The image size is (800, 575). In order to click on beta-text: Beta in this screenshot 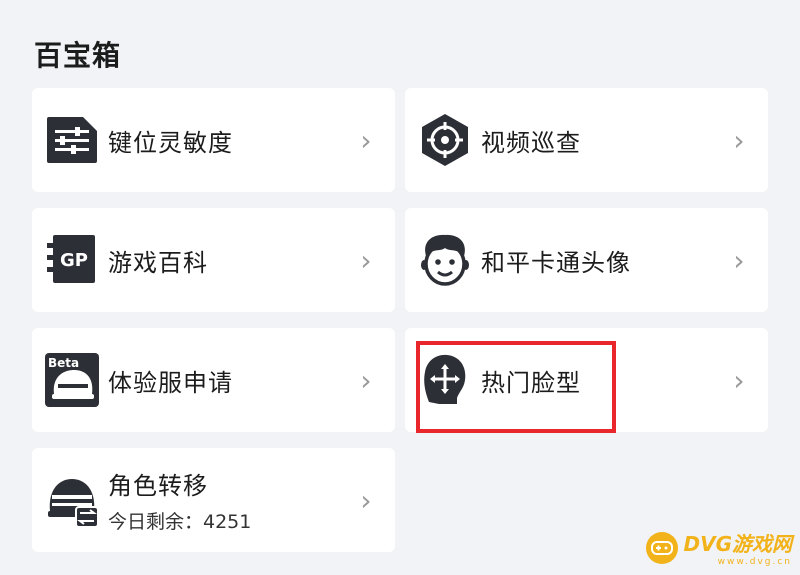, I will do `click(63, 363)`.